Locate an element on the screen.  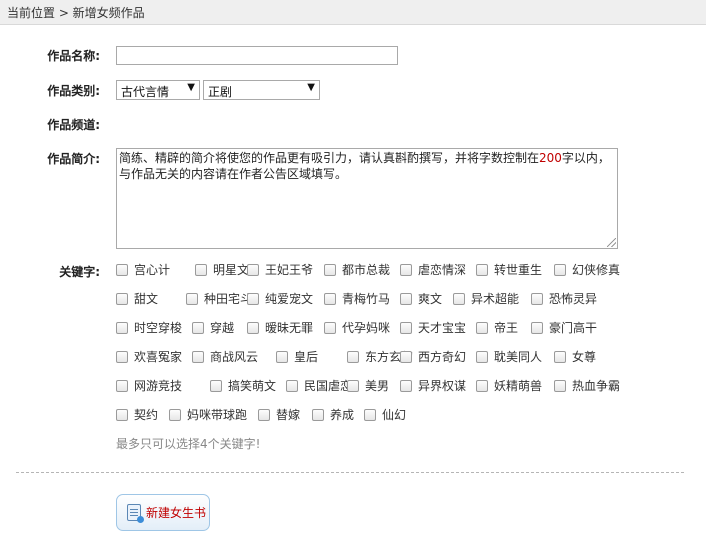
keyword-option: 契约 is located at coordinates (137, 414).